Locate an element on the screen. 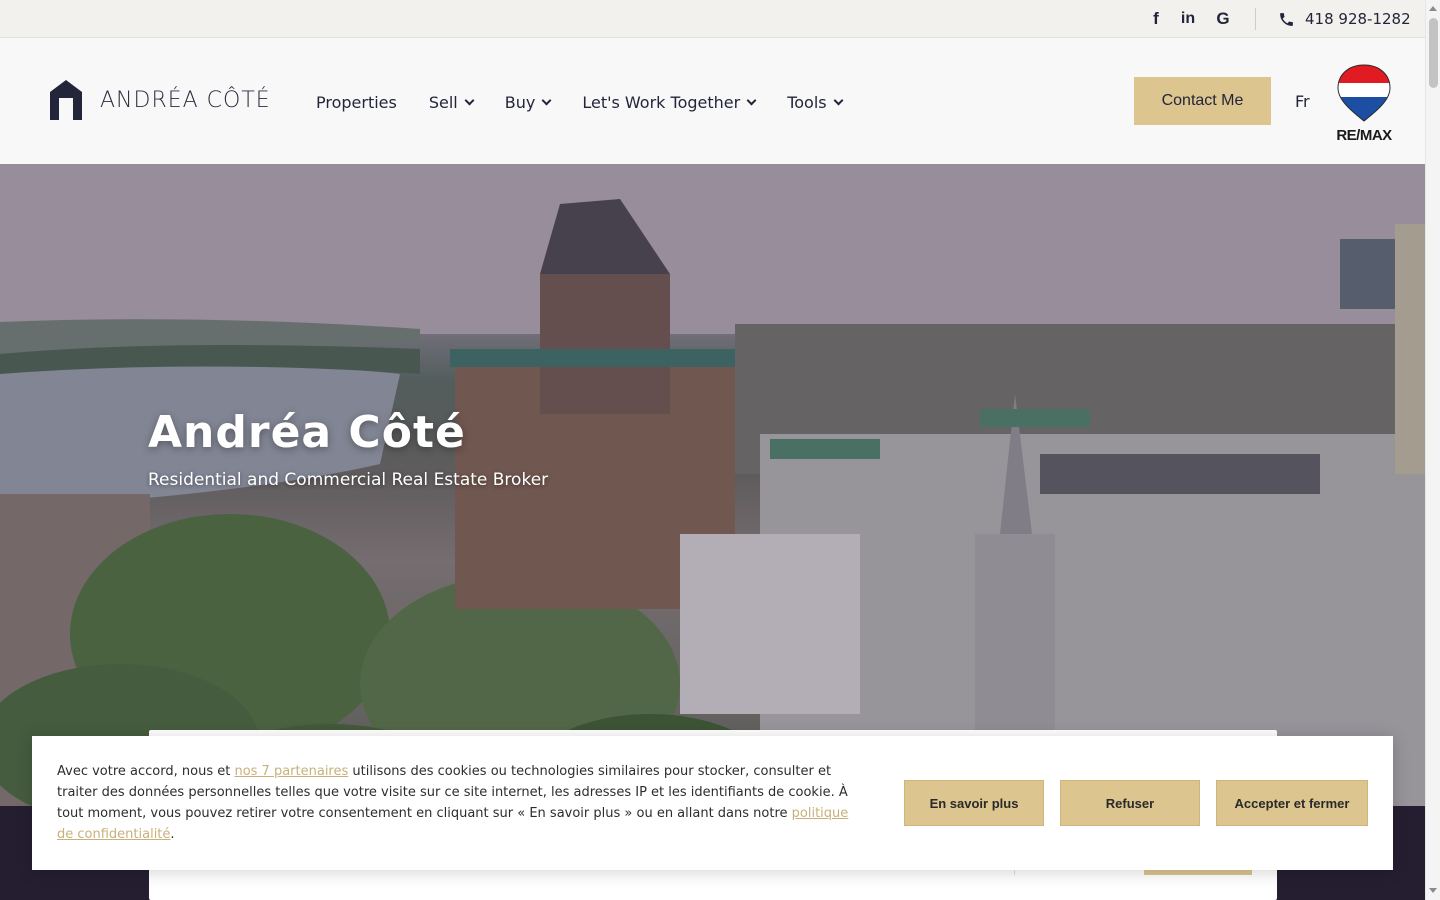 The image size is (1440, 900). accept-close-button: Accepter et fermer is located at coordinates (1292, 803).